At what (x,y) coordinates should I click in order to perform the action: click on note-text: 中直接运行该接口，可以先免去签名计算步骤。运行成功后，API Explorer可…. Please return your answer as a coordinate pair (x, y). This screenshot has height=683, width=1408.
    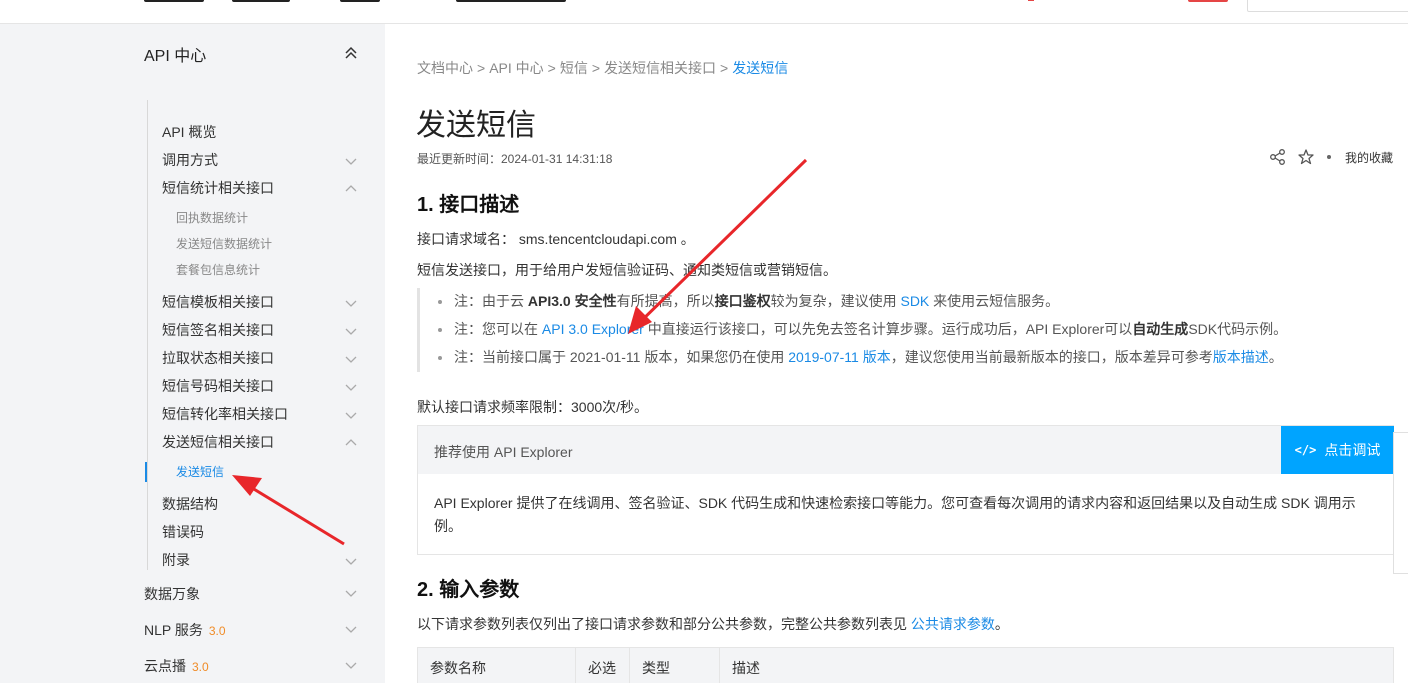
    Looking at the image, I should click on (888, 329).